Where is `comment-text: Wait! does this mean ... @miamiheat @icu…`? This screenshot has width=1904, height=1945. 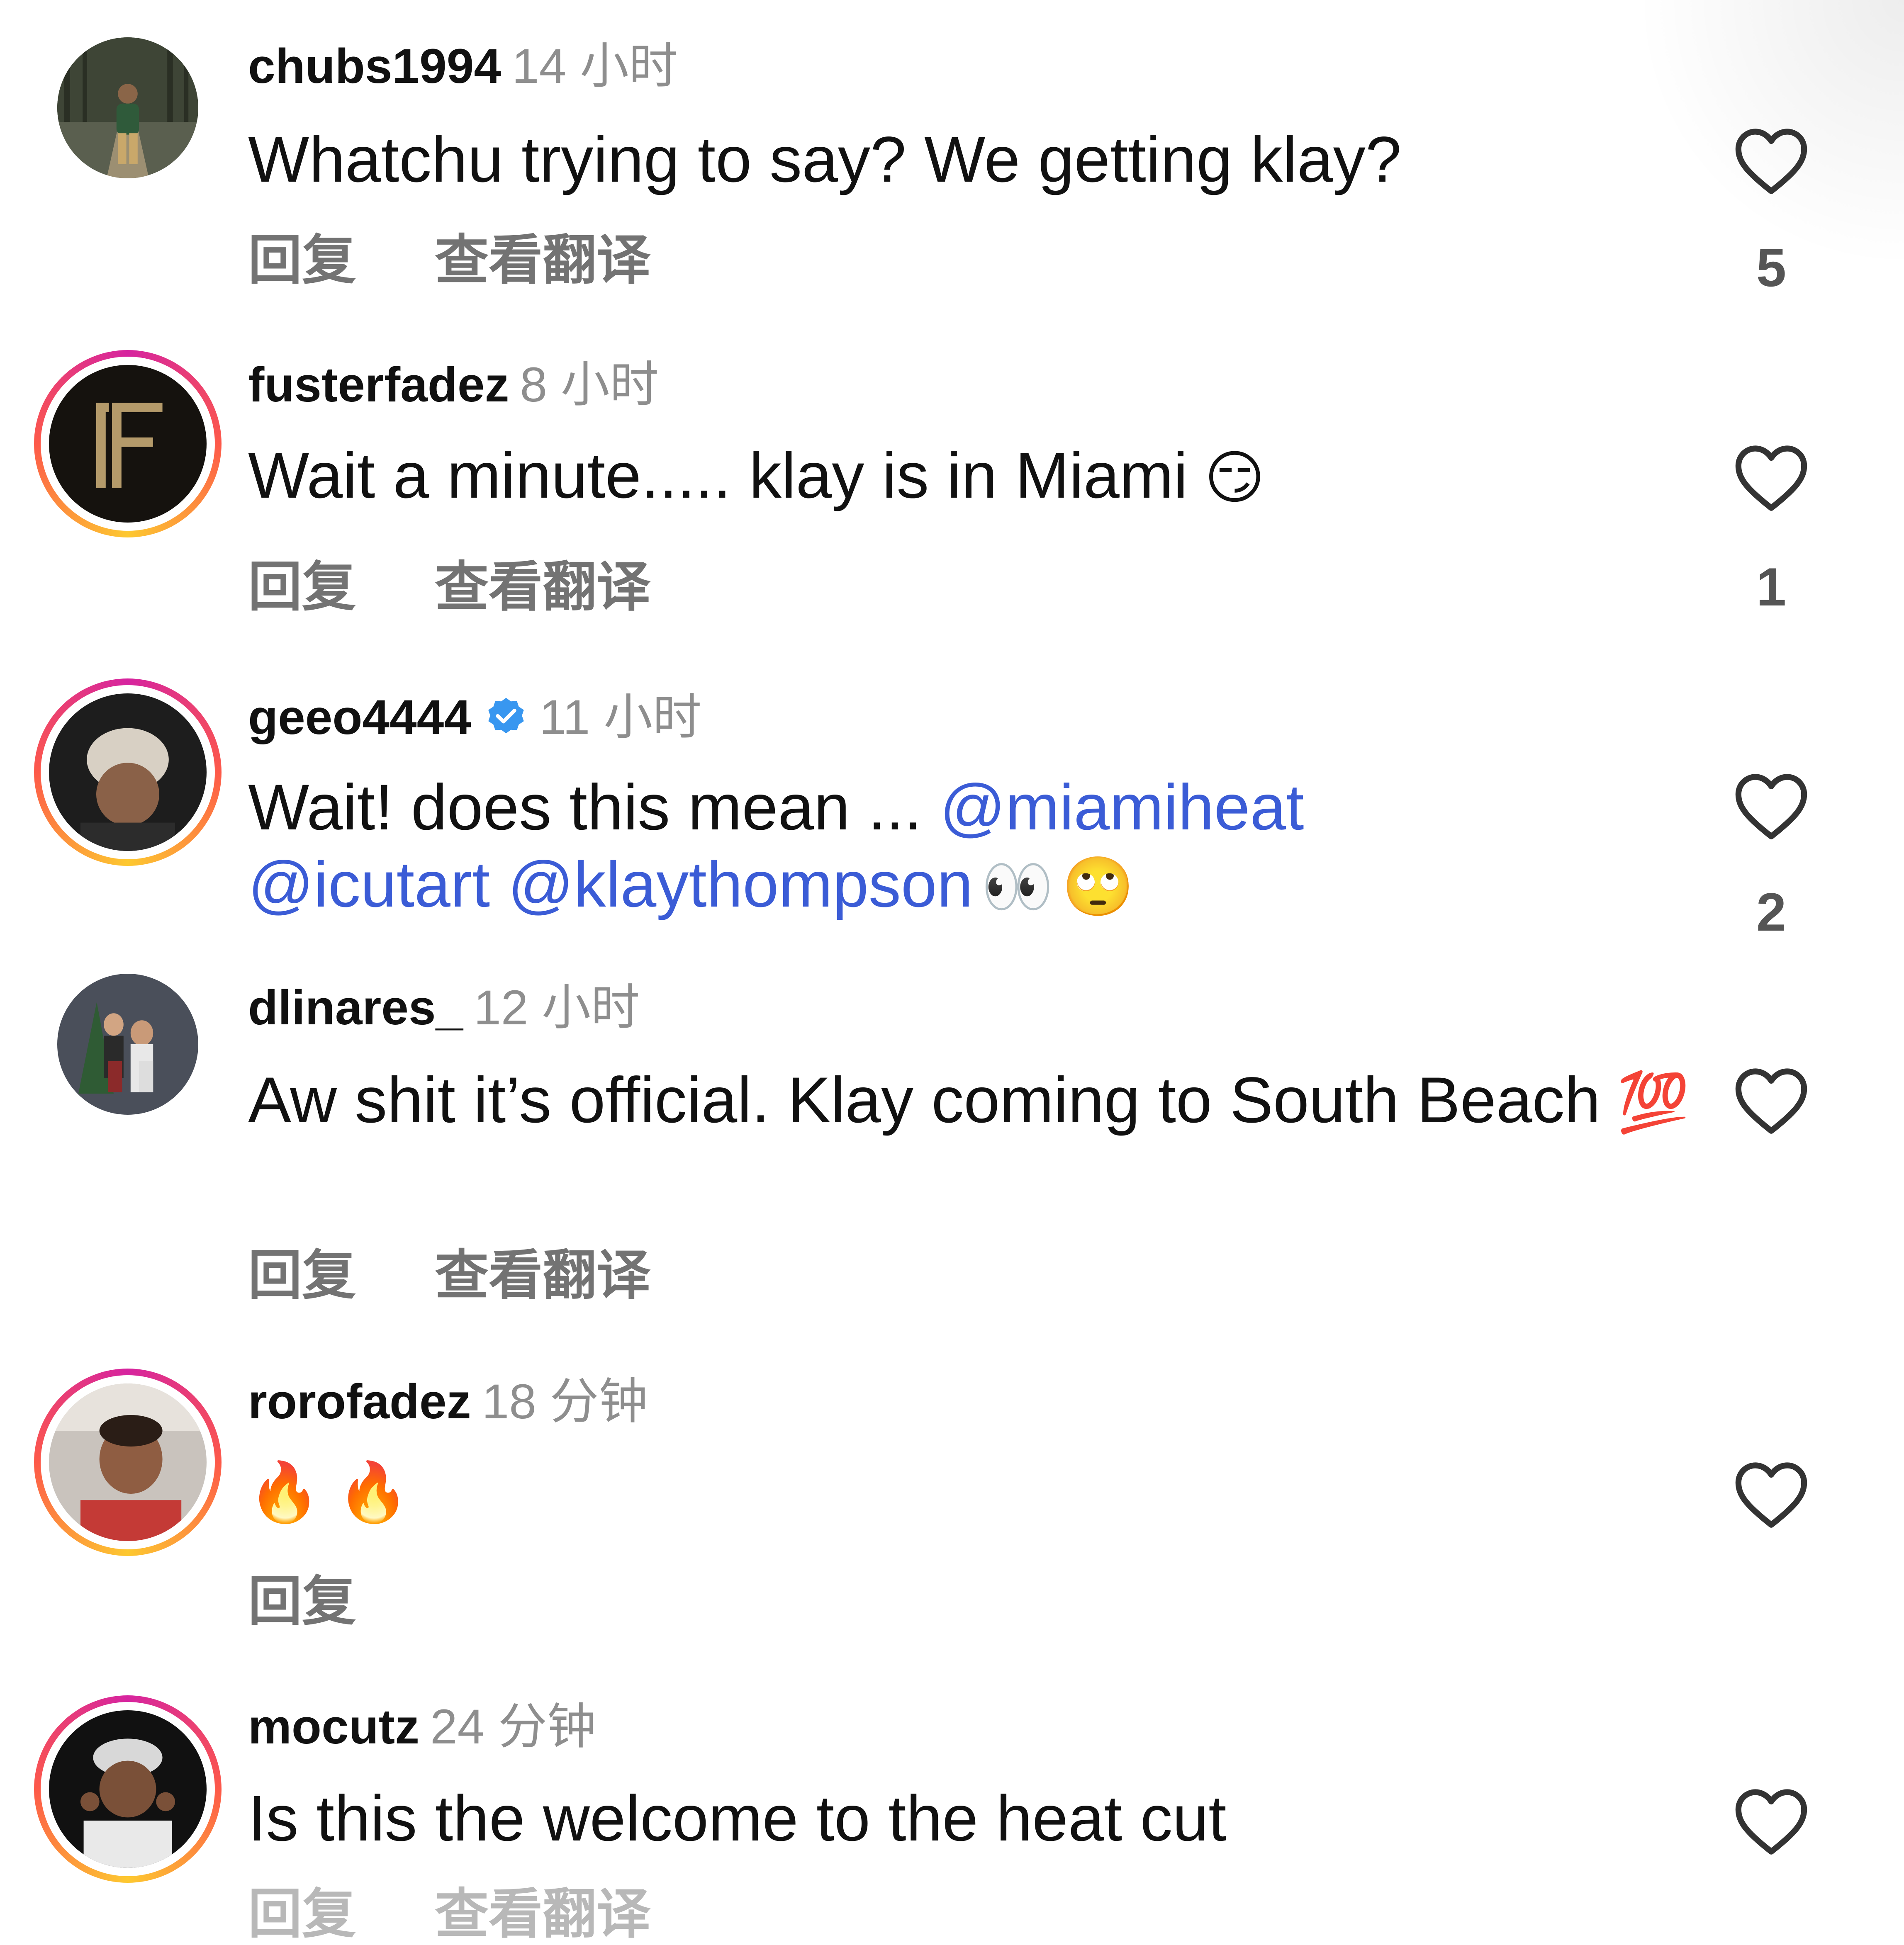
comment-text: Wait! does this mean ... @miamiheat @icu… is located at coordinates (978, 848).